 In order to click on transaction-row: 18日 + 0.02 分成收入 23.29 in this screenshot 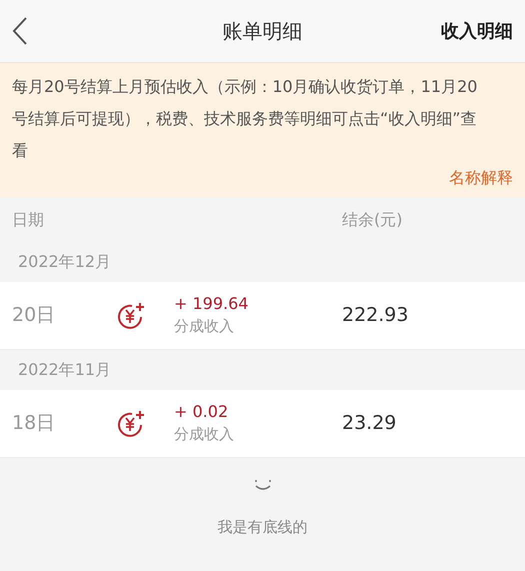, I will do `click(262, 424)`.